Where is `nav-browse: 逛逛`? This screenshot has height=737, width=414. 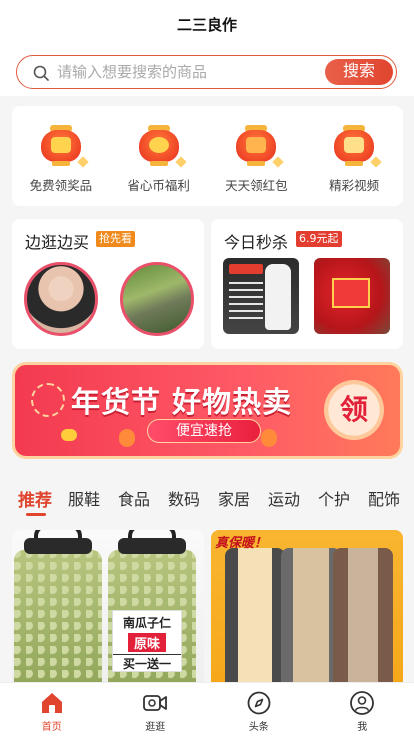
nav-browse: 逛逛 is located at coordinates (155, 710).